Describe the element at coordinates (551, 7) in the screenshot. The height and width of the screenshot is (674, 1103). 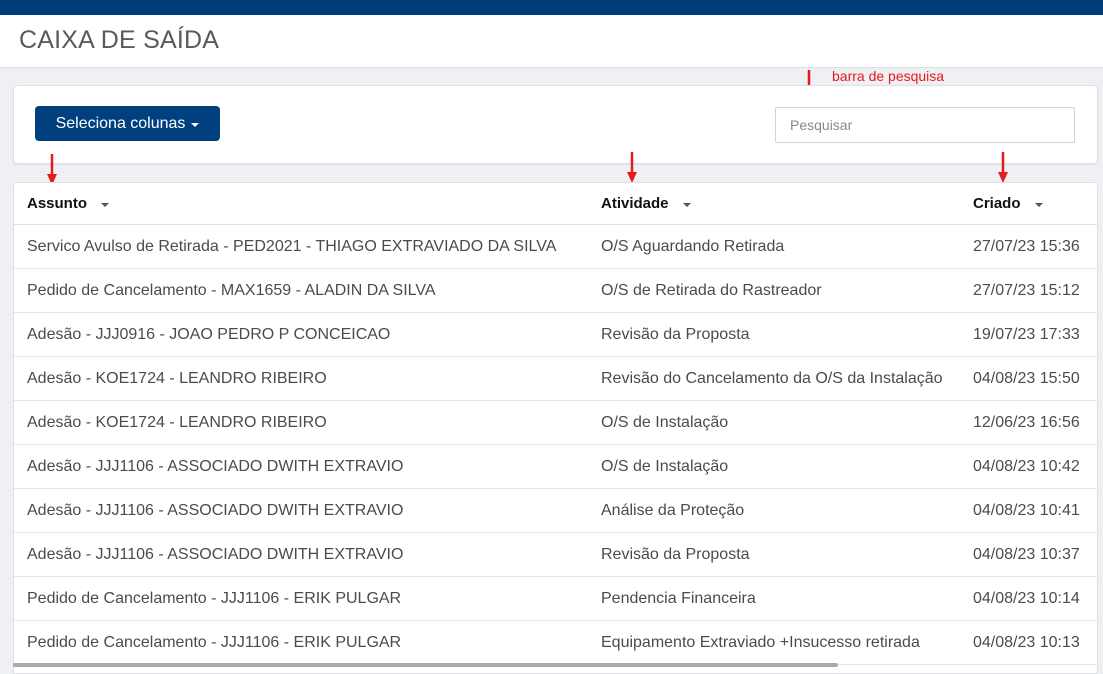
I see `top-bar` at that location.